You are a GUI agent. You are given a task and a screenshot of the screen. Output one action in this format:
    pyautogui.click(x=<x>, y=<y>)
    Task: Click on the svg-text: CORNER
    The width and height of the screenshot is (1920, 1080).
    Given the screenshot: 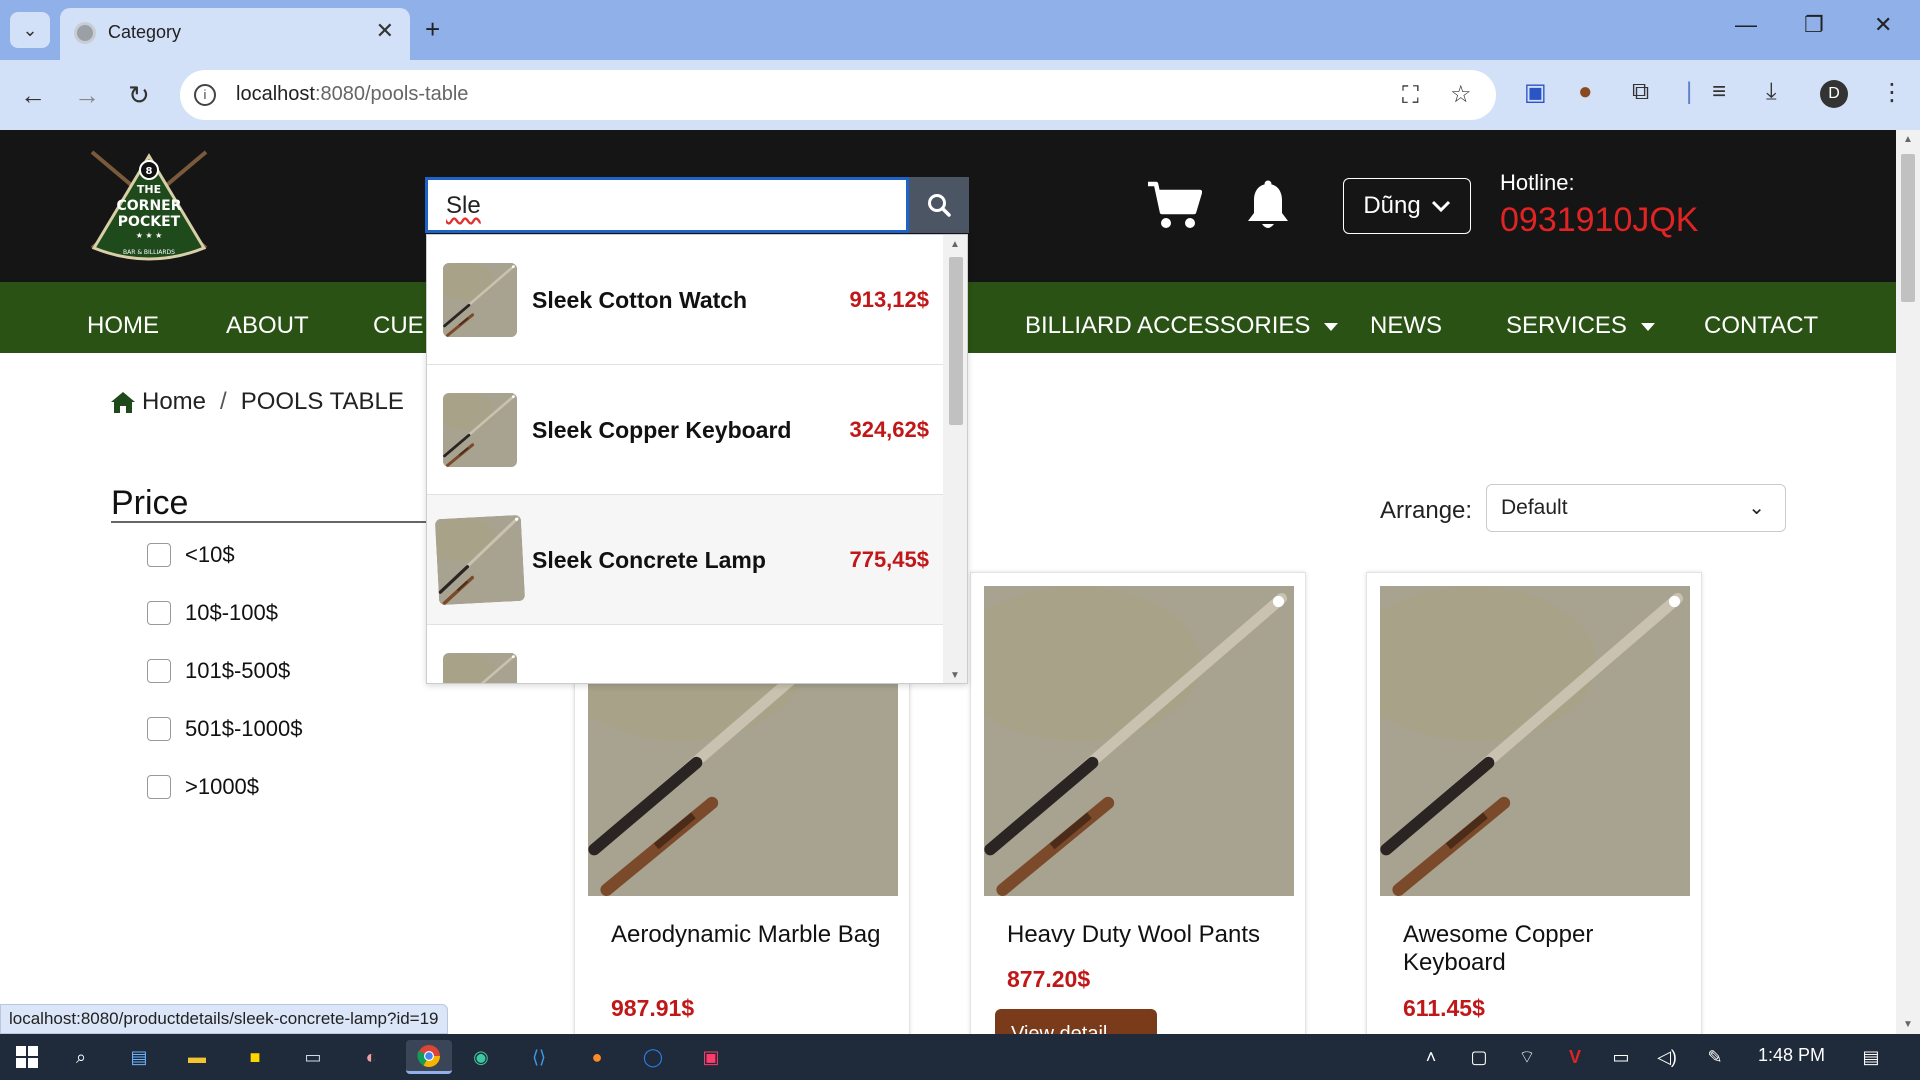 What is the action you would take?
    pyautogui.click(x=148, y=206)
    